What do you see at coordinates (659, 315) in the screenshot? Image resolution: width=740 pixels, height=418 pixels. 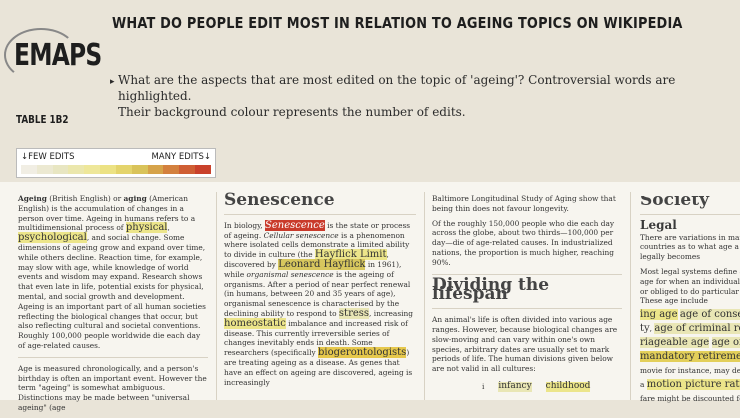 I see `highlight-voting-age: ing age` at bounding box center [659, 315].